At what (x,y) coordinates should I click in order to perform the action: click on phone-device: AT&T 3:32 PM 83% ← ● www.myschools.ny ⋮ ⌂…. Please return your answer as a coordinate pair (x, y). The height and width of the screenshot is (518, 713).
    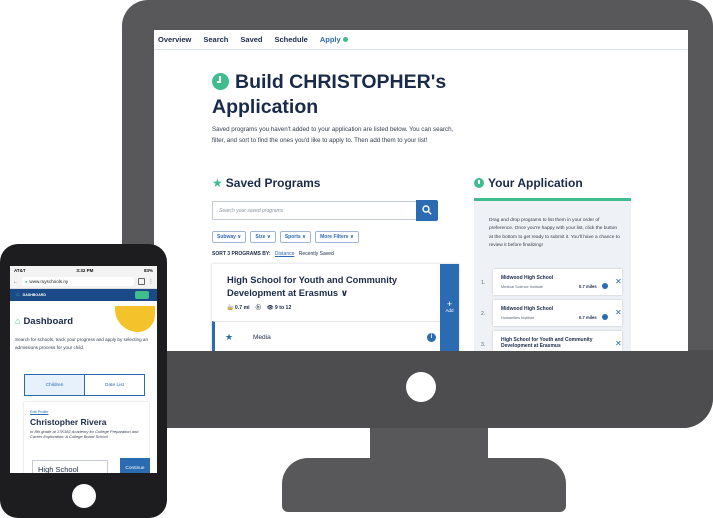
    Looking at the image, I should click on (83, 381).